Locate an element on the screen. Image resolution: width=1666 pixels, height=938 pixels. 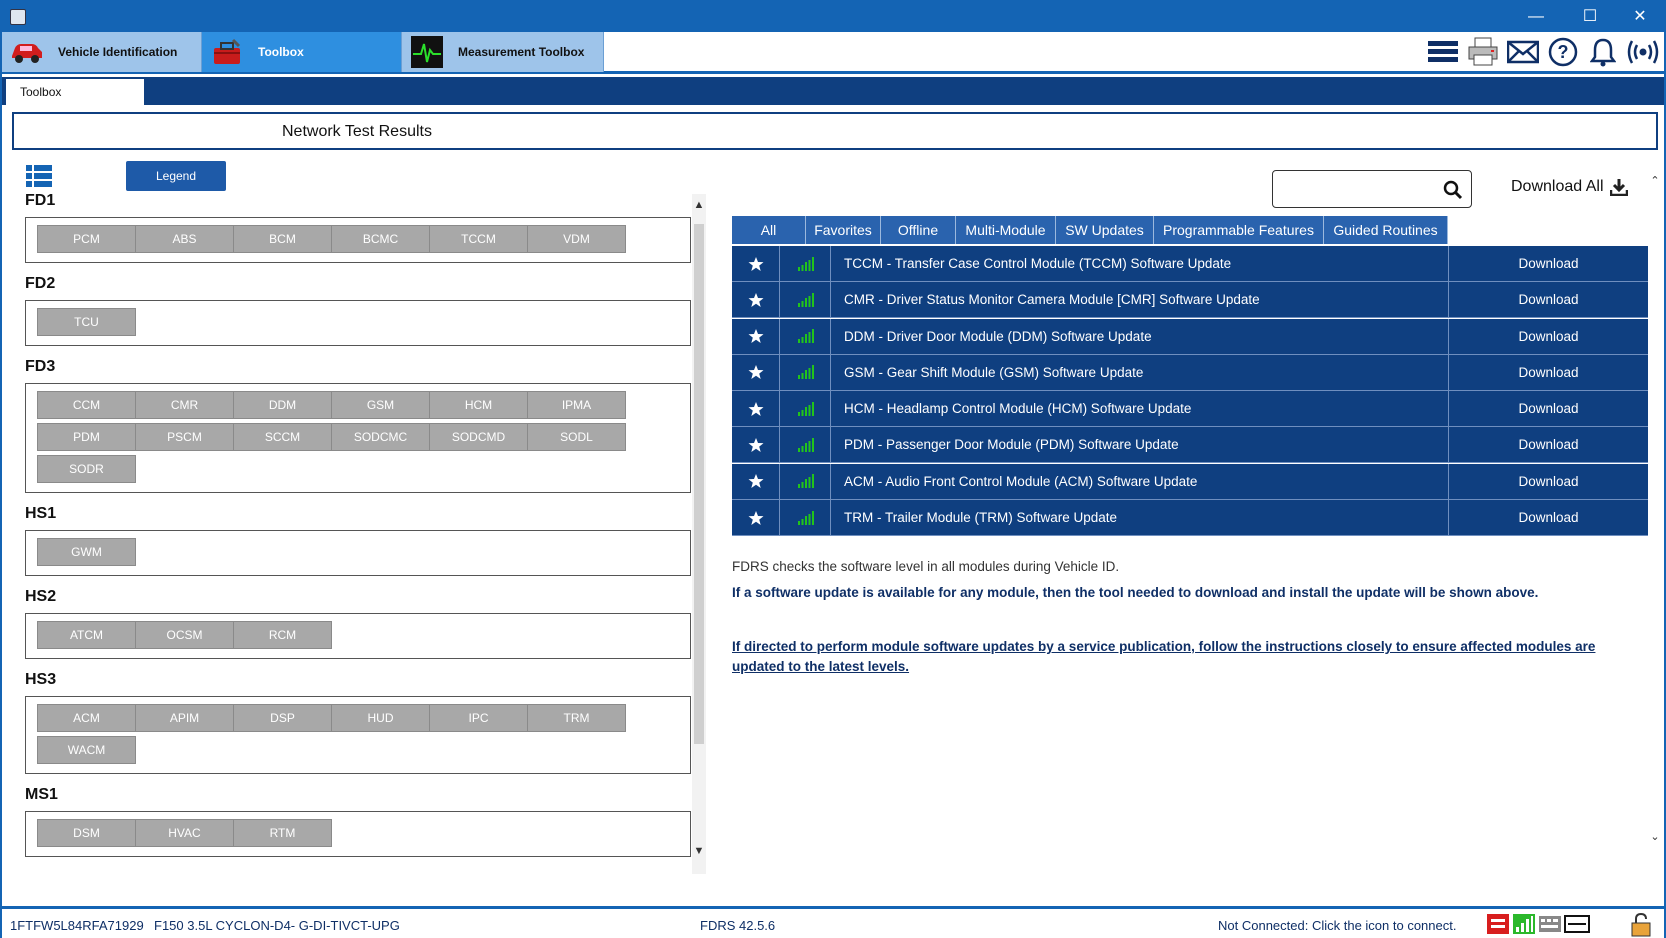
module-button-hud: HUD is located at coordinates (380, 718).